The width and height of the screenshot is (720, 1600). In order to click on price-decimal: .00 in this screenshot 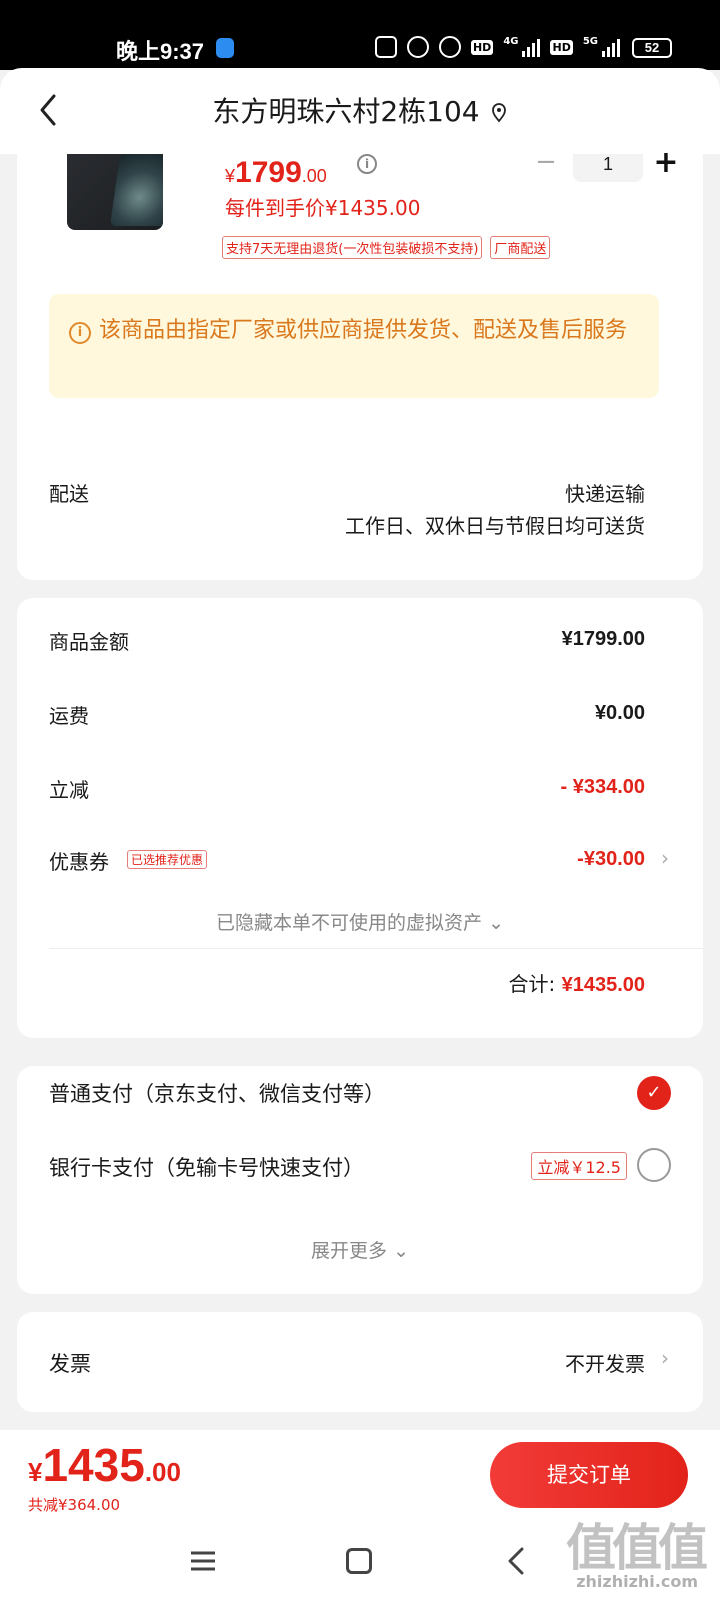, I will do `click(314, 176)`.